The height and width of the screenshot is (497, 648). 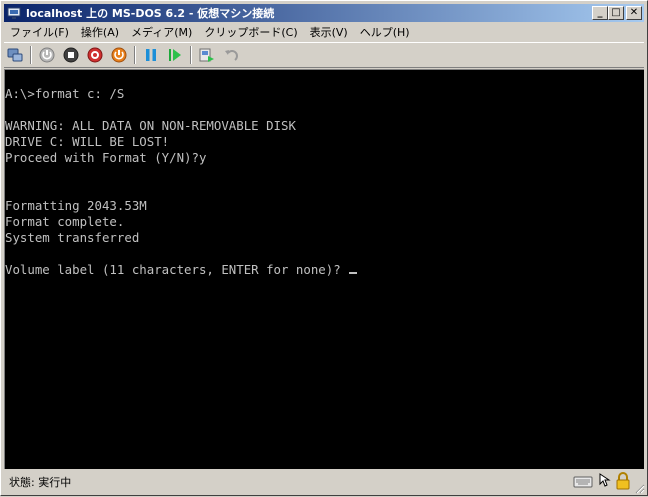 I want to click on mouse-icon, so click(x=604, y=482).